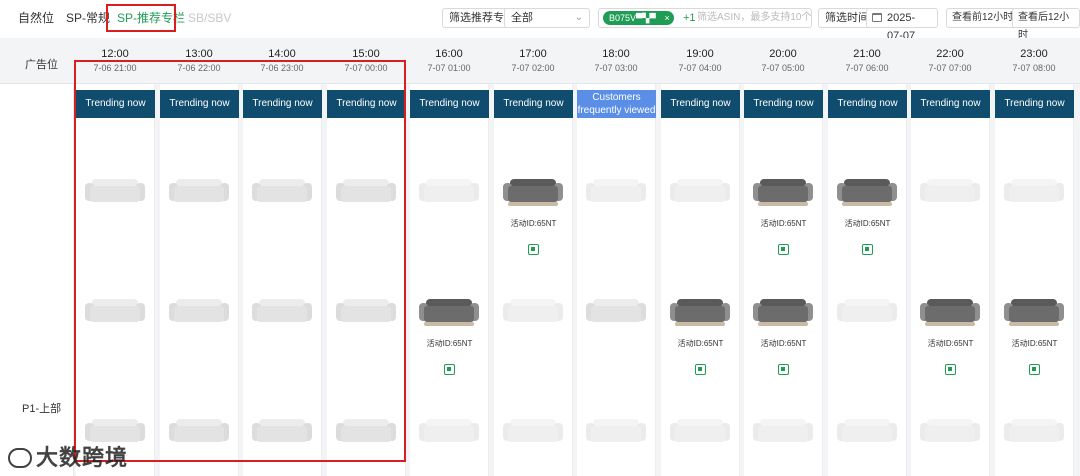 Image resolution: width=1080 pixels, height=476 pixels. Describe the element at coordinates (366, 68) in the screenshot. I see `column-date: 7-07 00:00` at that location.